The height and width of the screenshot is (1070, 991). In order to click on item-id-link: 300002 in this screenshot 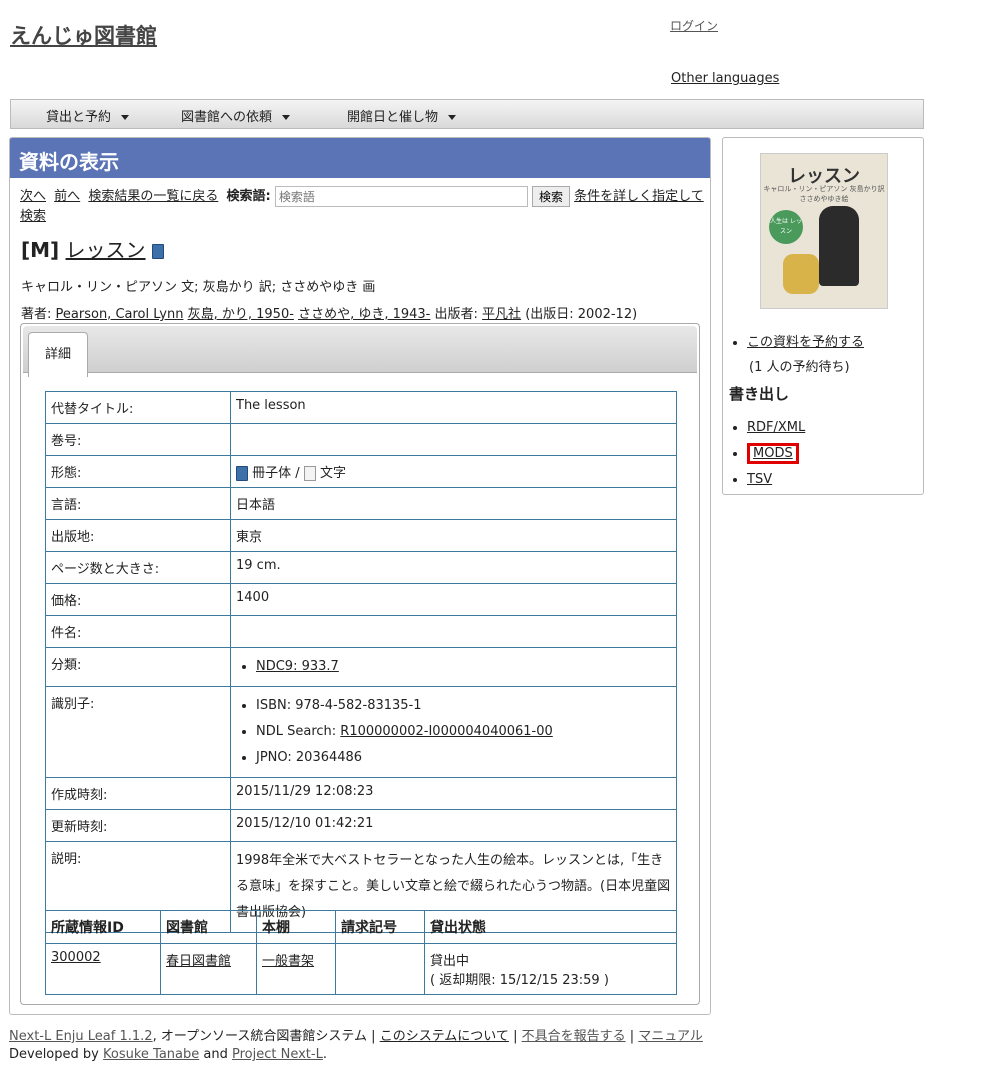, I will do `click(76, 957)`.